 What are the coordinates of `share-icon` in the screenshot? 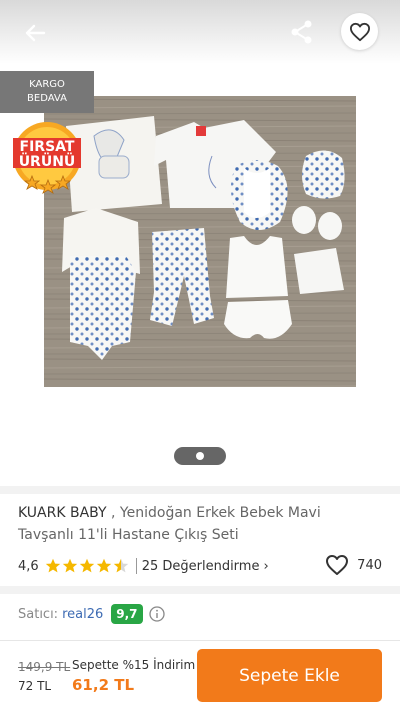 It's located at (301, 32).